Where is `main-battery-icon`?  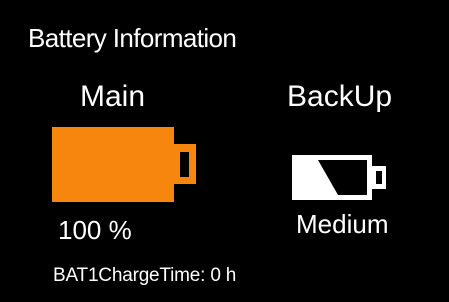 main-battery-icon is located at coordinates (124, 164).